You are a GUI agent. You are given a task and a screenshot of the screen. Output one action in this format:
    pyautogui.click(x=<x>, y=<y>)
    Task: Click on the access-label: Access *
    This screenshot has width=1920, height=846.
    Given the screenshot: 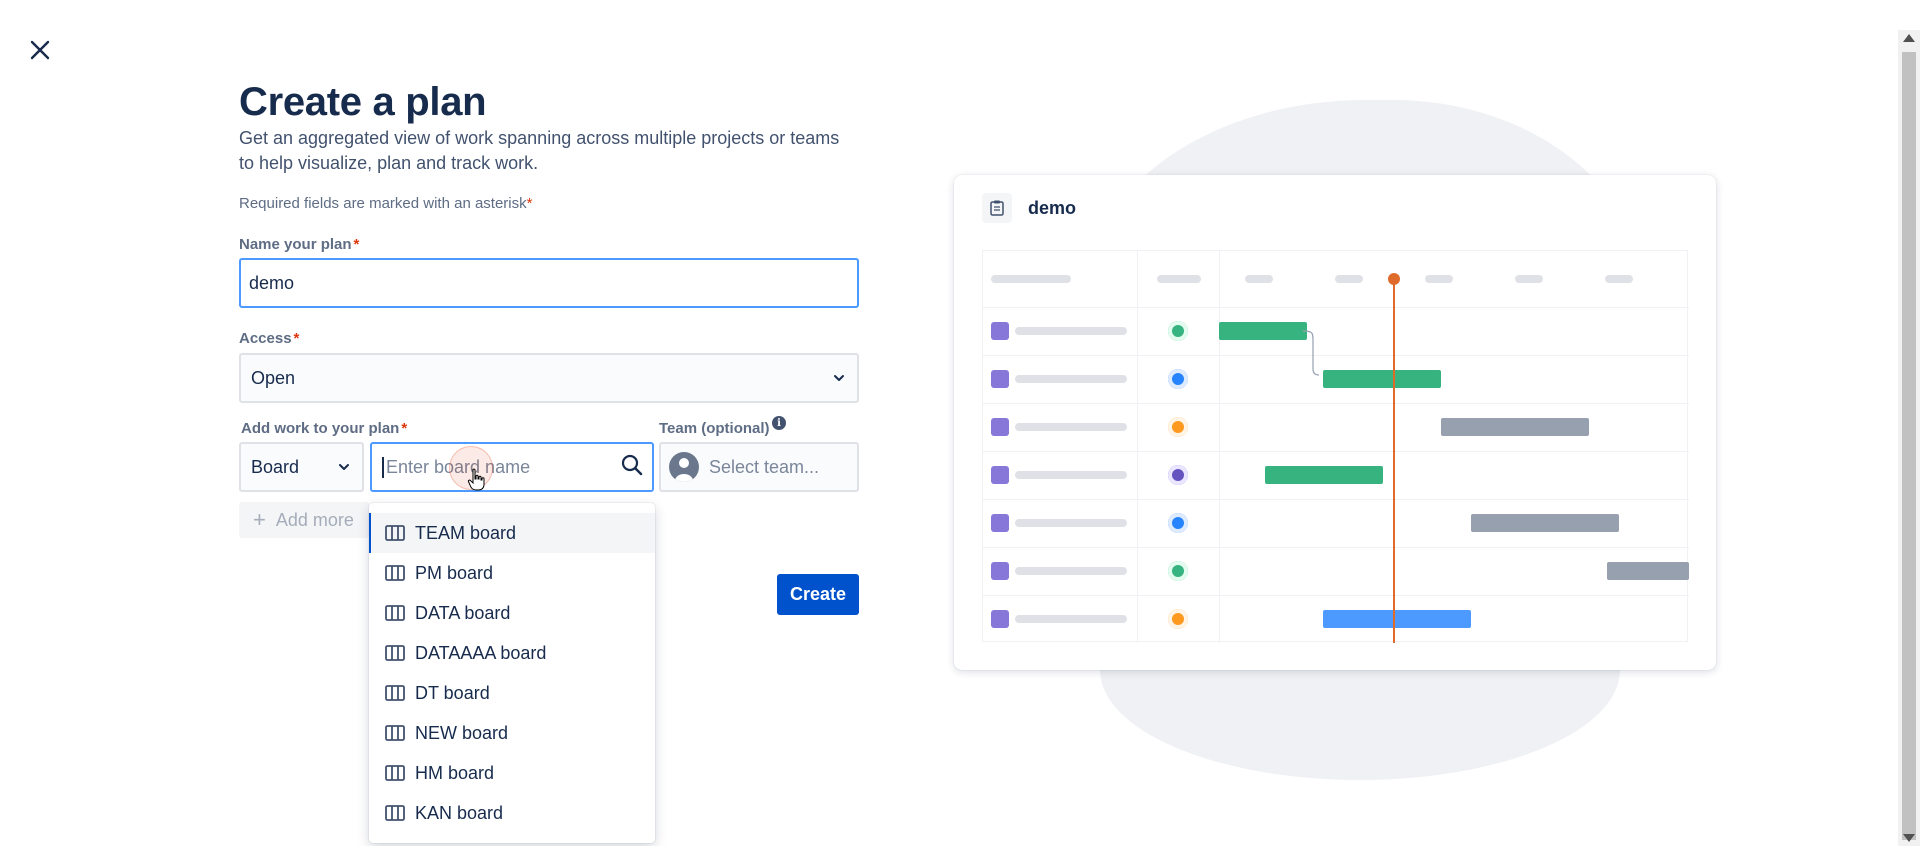 What is the action you would take?
    pyautogui.click(x=269, y=338)
    